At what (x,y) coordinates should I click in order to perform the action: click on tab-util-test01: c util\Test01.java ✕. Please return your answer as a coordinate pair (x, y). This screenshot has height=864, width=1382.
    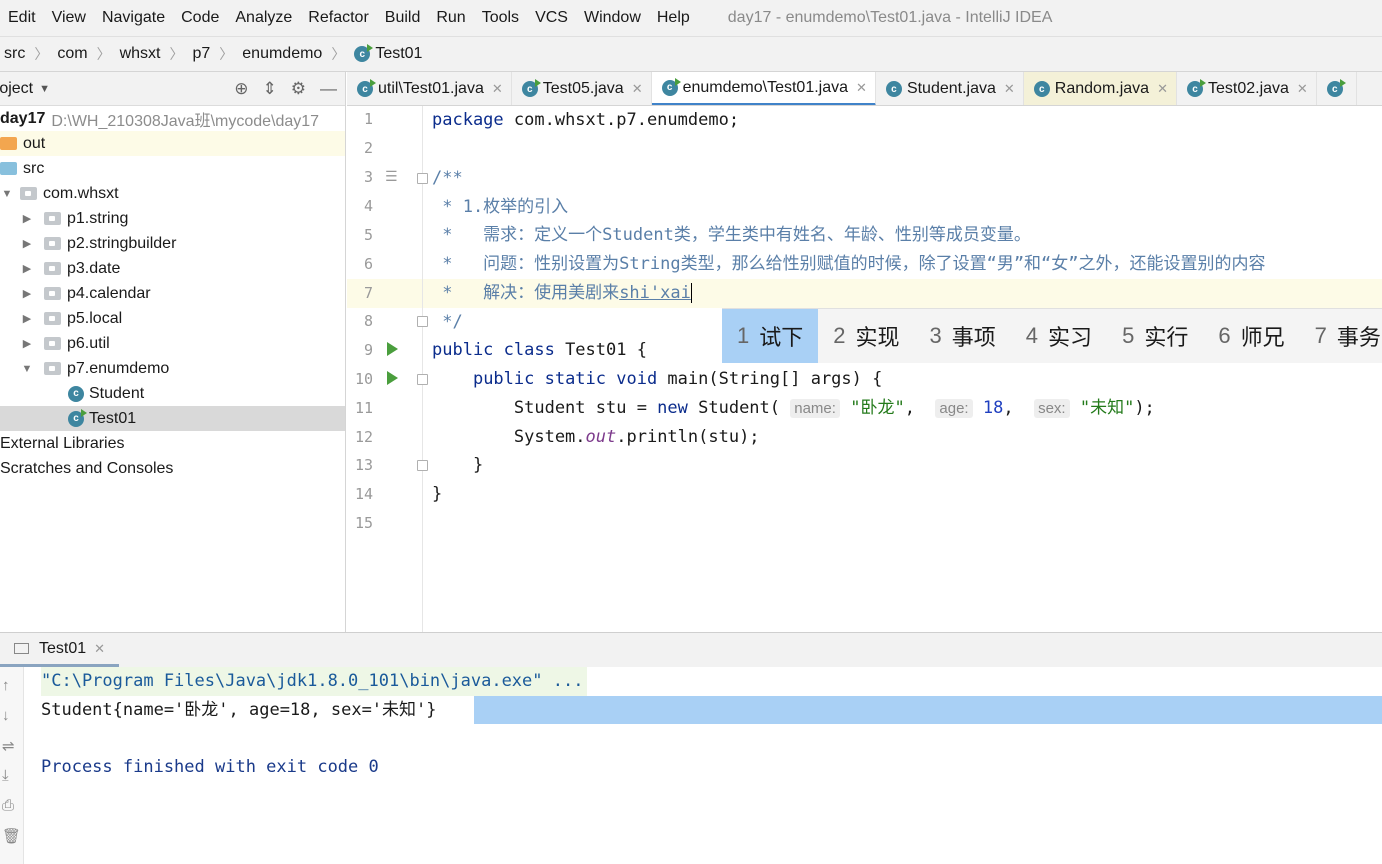
    Looking at the image, I should click on (429, 88).